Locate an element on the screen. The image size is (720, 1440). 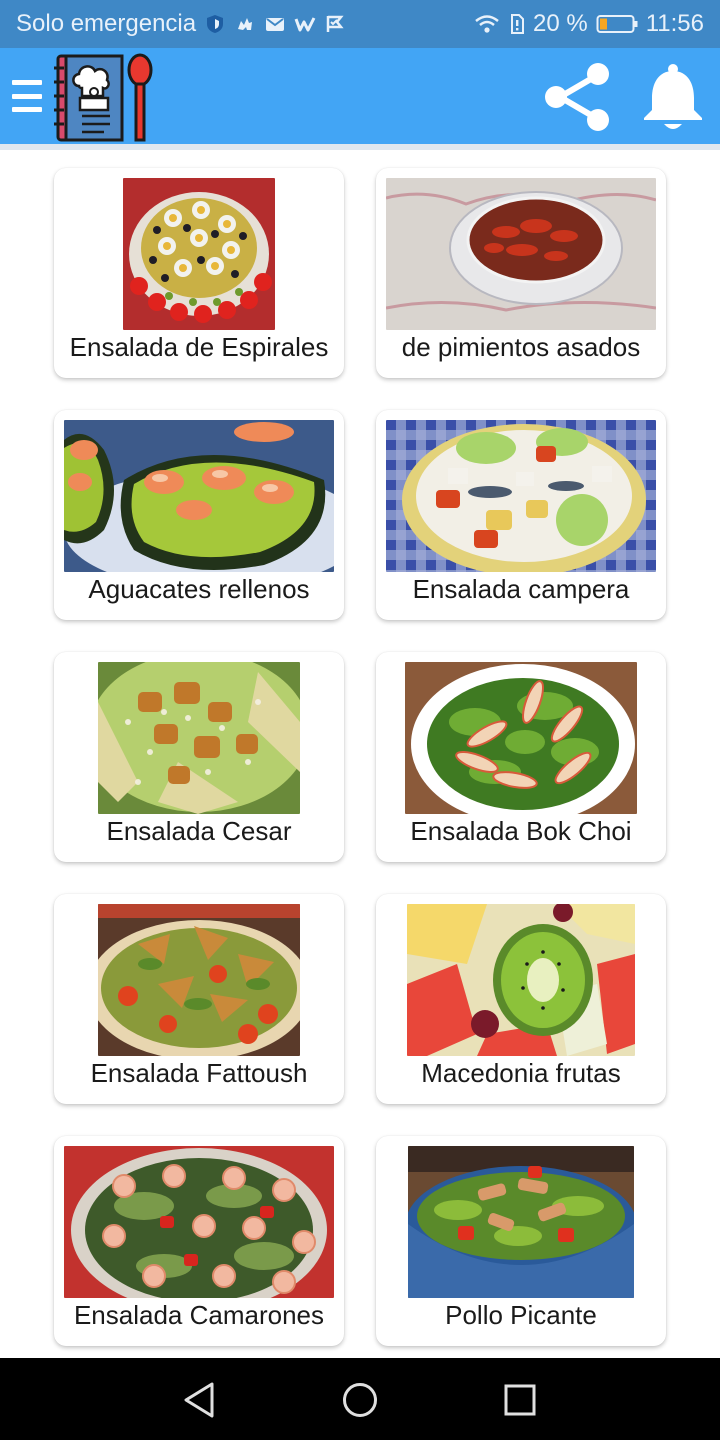
recipe-card: Ensalada Camarones is located at coordinates (199, 1241).